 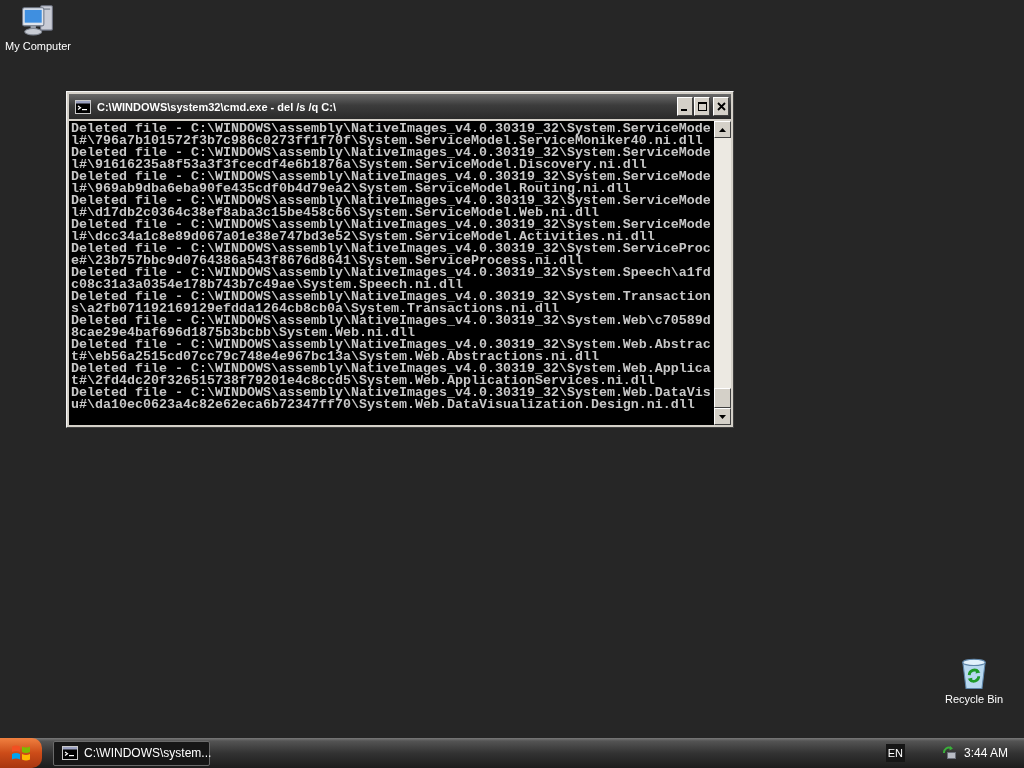 I want to click on close-button, so click(x=721, y=106).